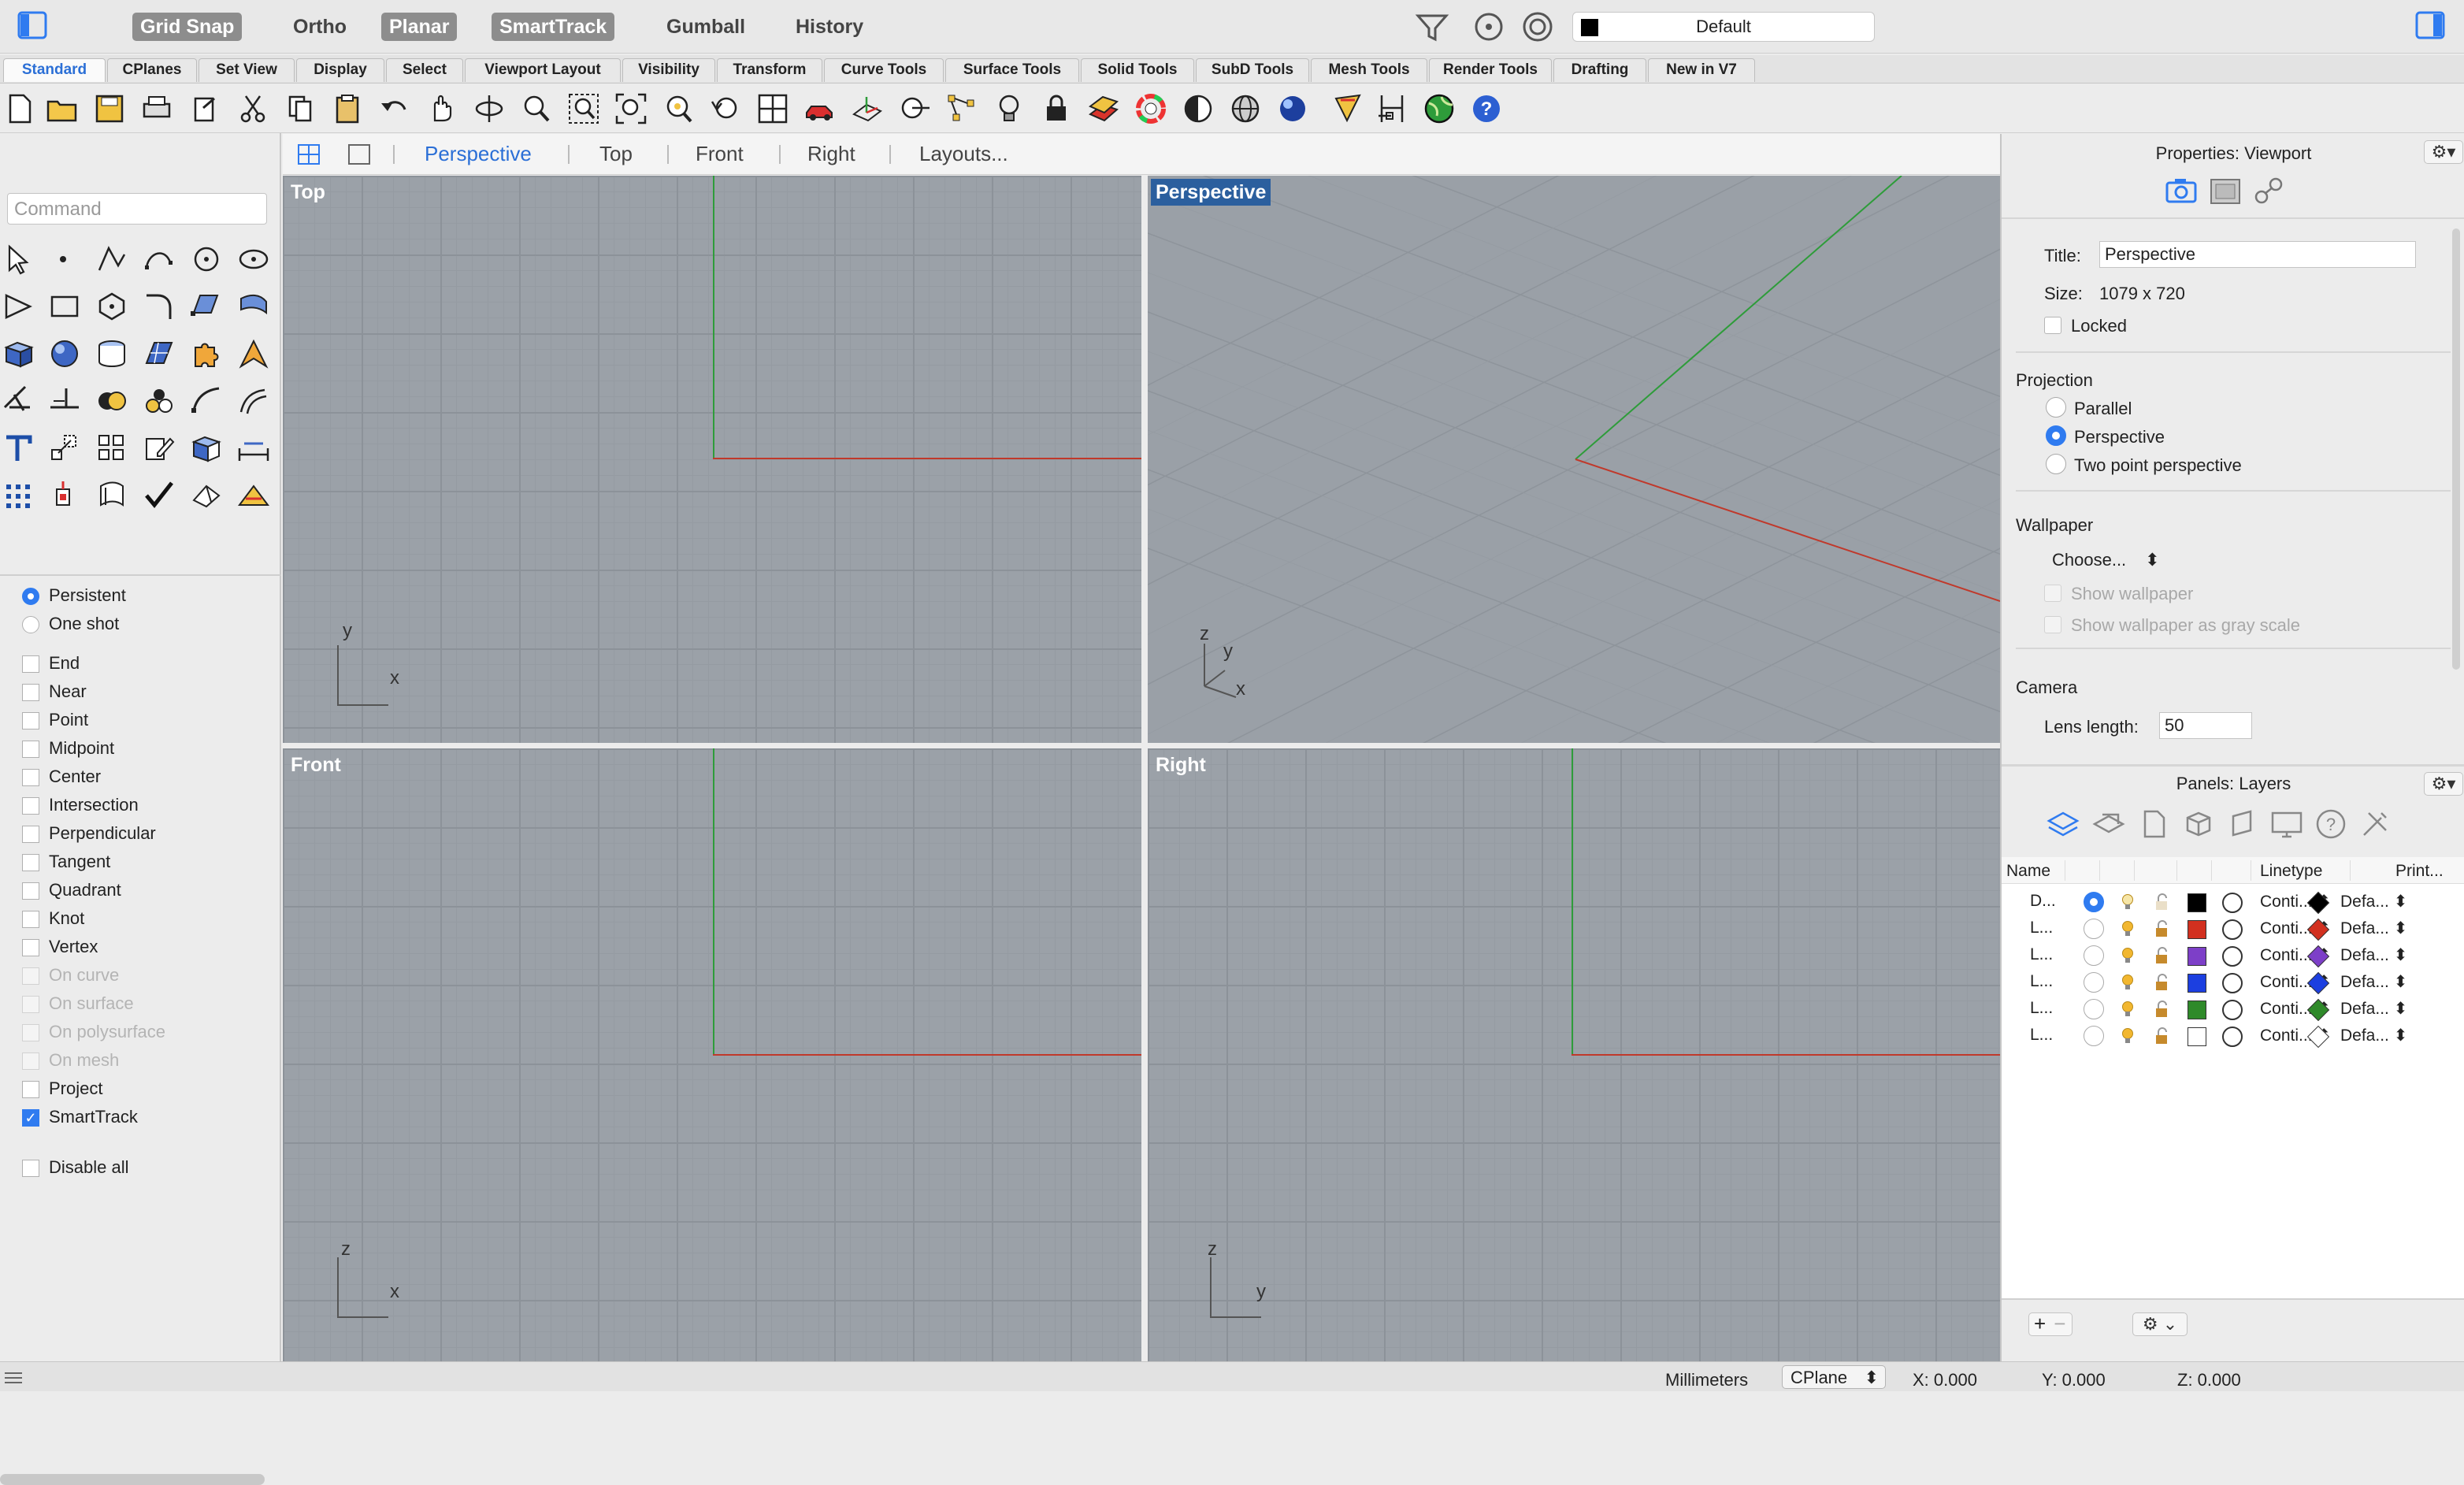 The height and width of the screenshot is (1485, 2464). What do you see at coordinates (112, 354) in the screenshot?
I see `cylinder-icon` at bounding box center [112, 354].